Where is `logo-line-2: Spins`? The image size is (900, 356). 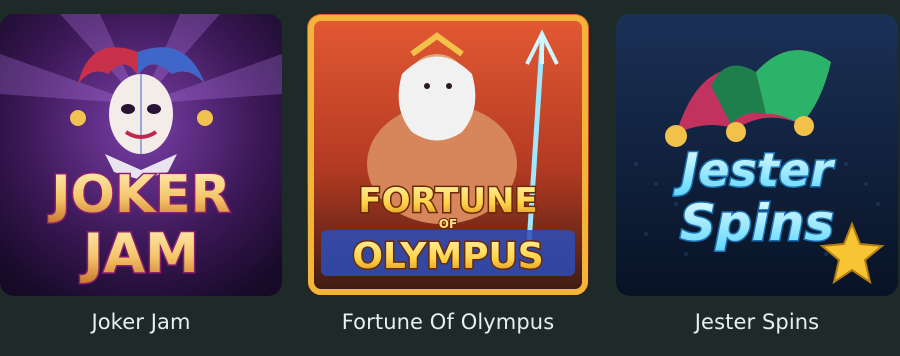 logo-line-2: Spins is located at coordinates (757, 223).